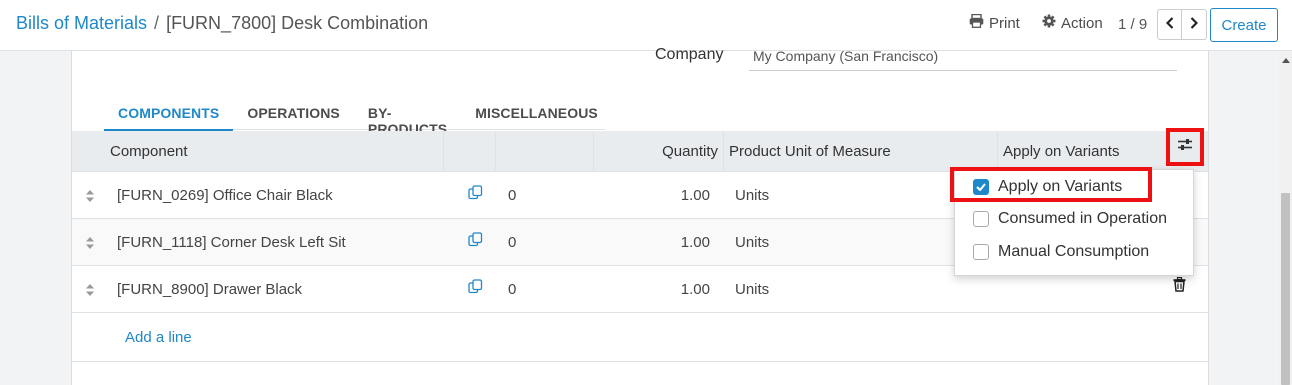 The image size is (1292, 385). What do you see at coordinates (293, 113) in the screenshot?
I see `tab-operations: OPERATIONS` at bounding box center [293, 113].